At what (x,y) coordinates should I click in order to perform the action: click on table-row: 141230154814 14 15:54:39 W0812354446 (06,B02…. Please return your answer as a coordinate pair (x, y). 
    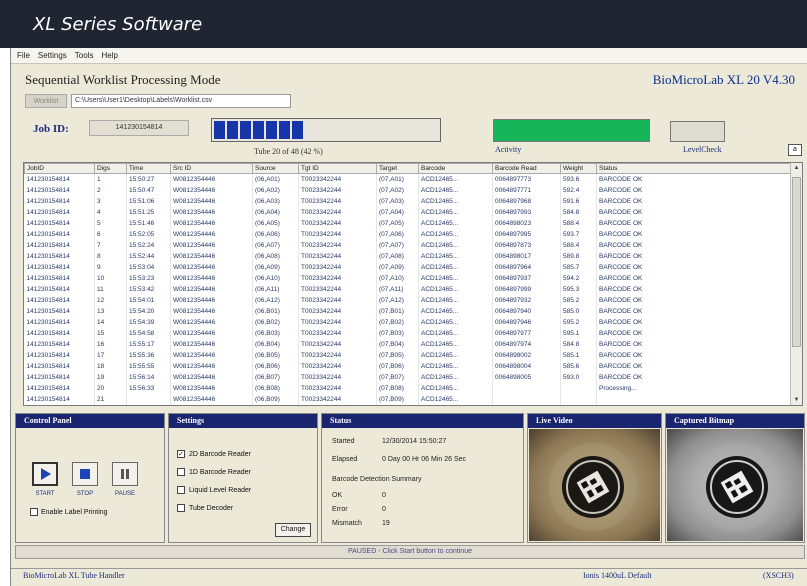
    Looking at the image, I should click on (407, 322).